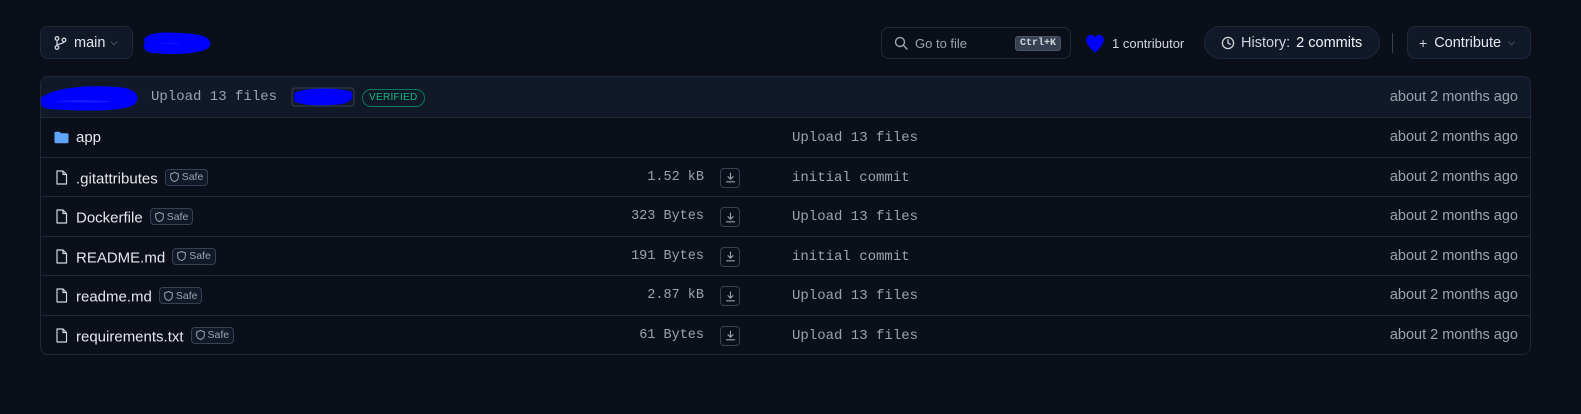 Image resolution: width=1581 pixels, height=414 pixels. I want to click on file-row-app: app Upload 13 files about 2 months ago, so click(785, 138).